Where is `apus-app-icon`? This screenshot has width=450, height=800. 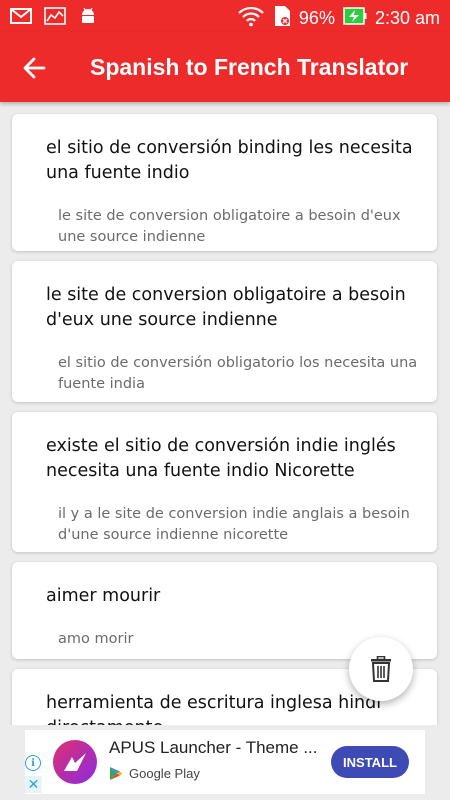 apus-app-icon is located at coordinates (75, 762).